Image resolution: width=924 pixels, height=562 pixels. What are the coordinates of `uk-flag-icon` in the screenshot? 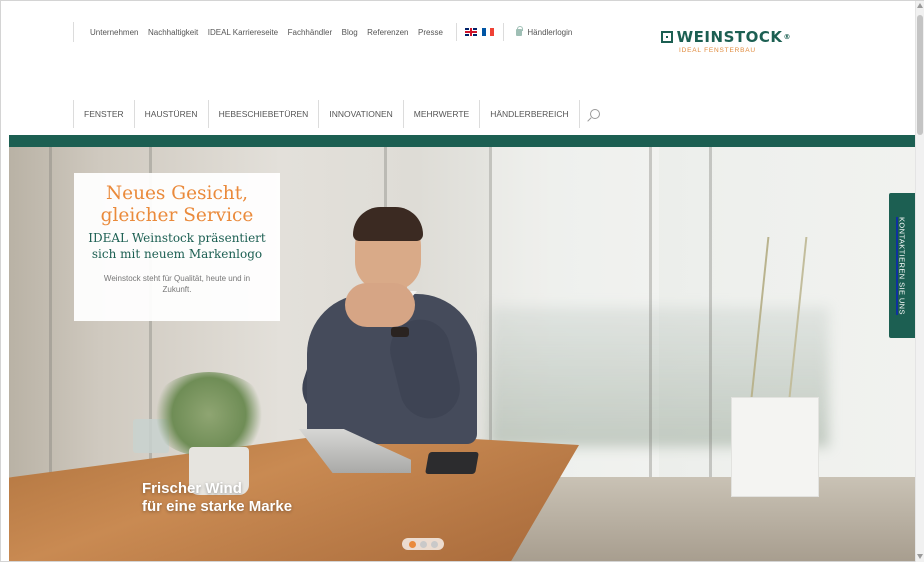 It's located at (471, 32).